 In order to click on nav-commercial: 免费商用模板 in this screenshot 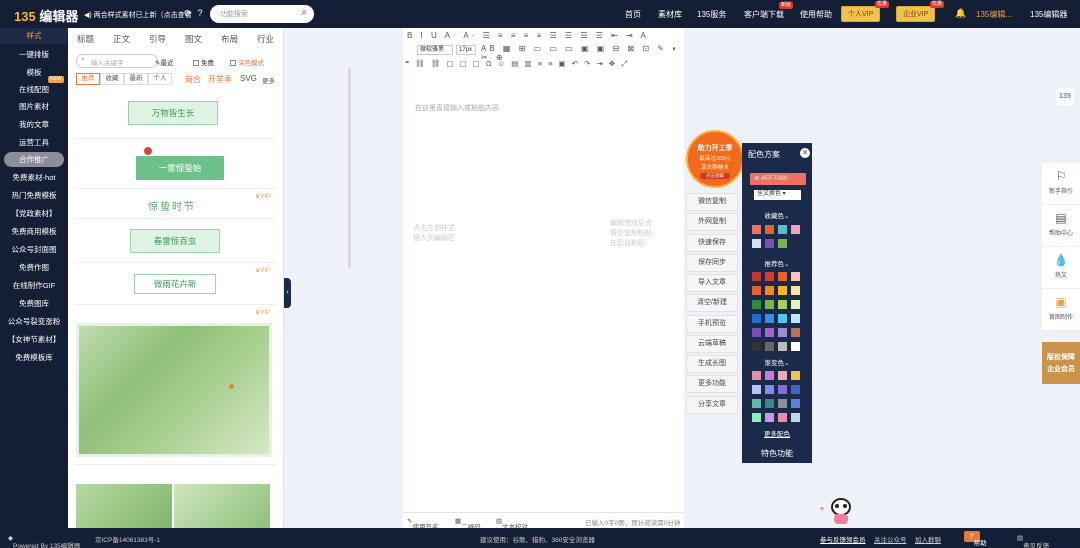, I will do `click(34, 231)`.